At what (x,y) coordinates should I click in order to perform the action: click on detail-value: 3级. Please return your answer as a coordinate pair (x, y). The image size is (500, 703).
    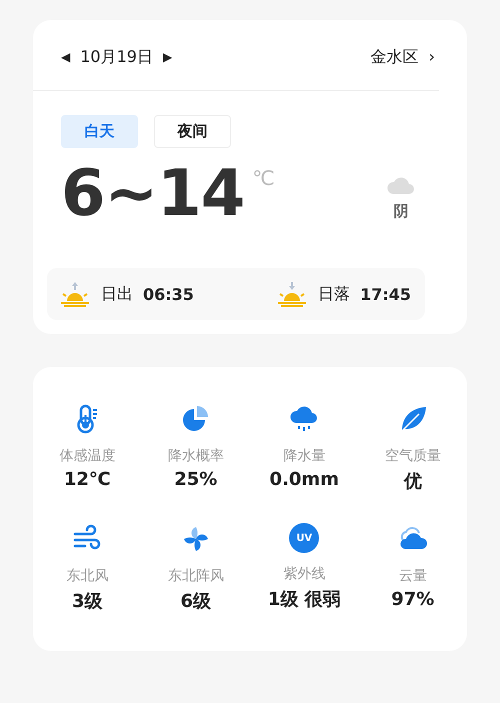
    Looking at the image, I should click on (87, 601).